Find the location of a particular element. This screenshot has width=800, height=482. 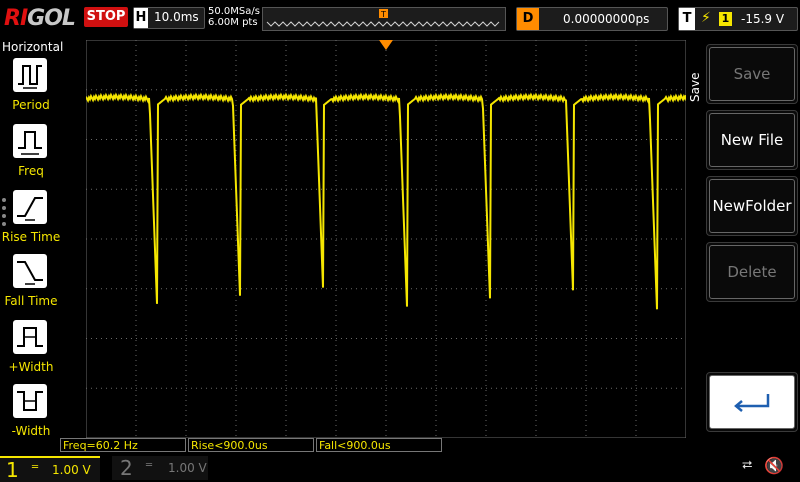

measure-freq-button: Freq is located at coordinates (31, 156).